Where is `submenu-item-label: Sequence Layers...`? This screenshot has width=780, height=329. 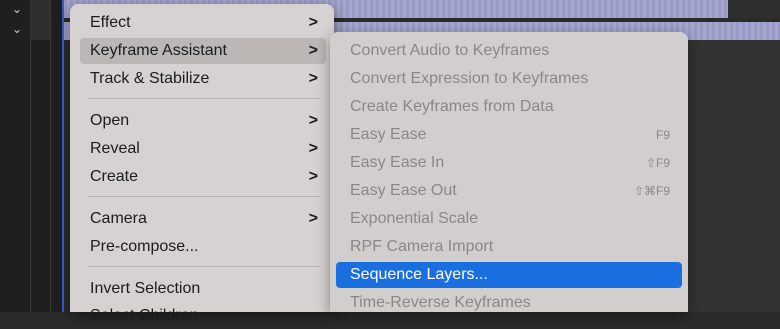
submenu-item-label: Sequence Layers... is located at coordinates (419, 274).